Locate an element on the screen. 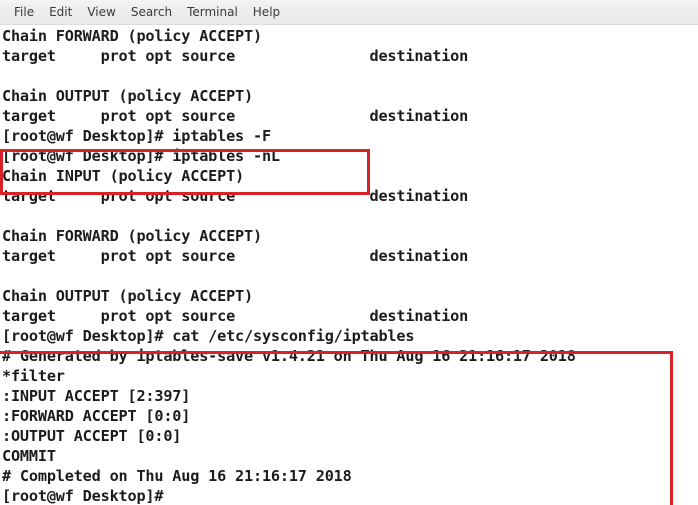 The image size is (698, 505). menu-bar: File Edit View Search Terminal Help is located at coordinates (349, 12).